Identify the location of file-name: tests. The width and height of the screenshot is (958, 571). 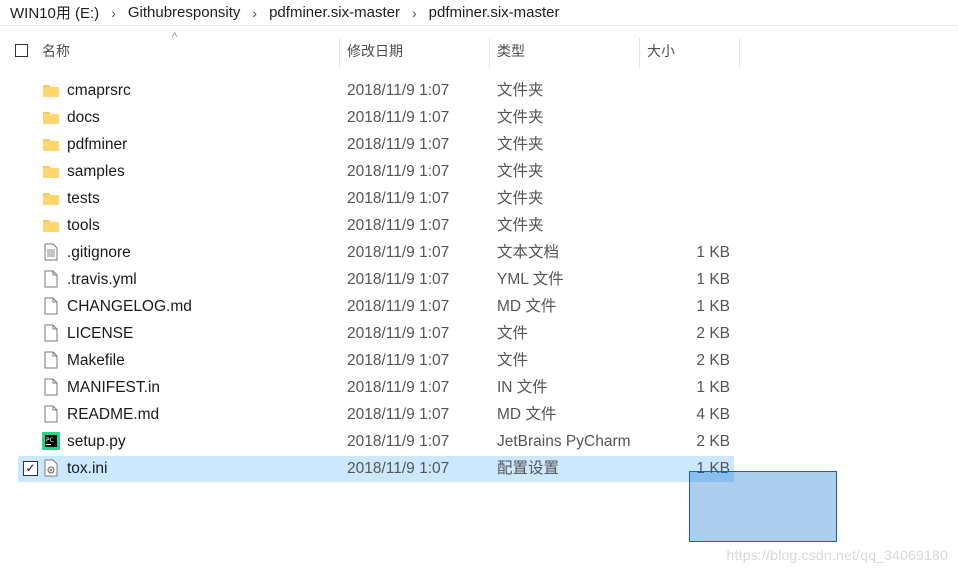
(83, 198).